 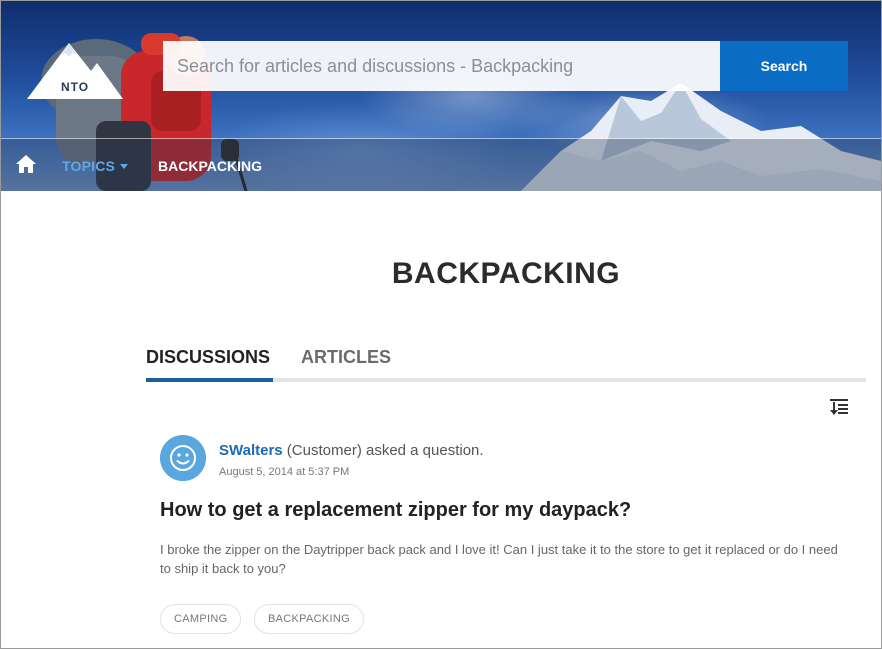 What do you see at coordinates (251, 450) in the screenshot?
I see `author-link: SWalters` at bounding box center [251, 450].